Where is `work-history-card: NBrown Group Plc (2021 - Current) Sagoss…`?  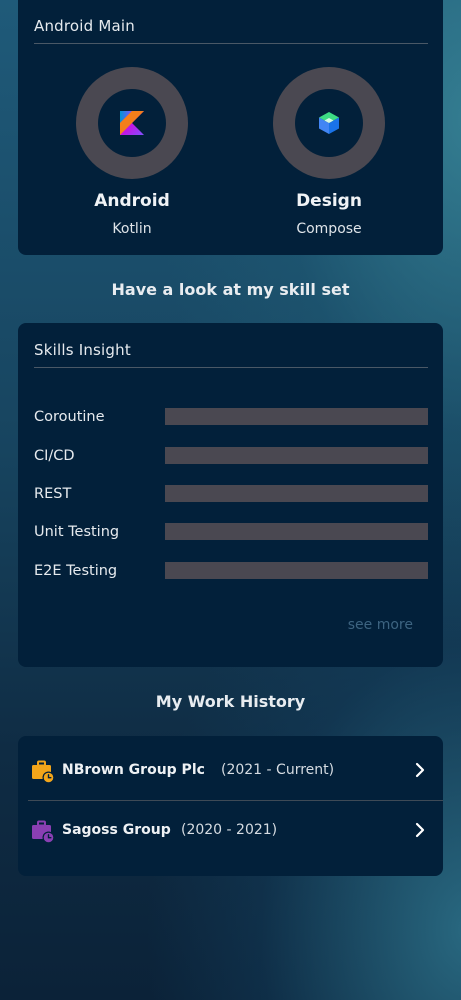 work-history-card: NBrown Group Plc (2021 - Current) Sagoss… is located at coordinates (230, 806).